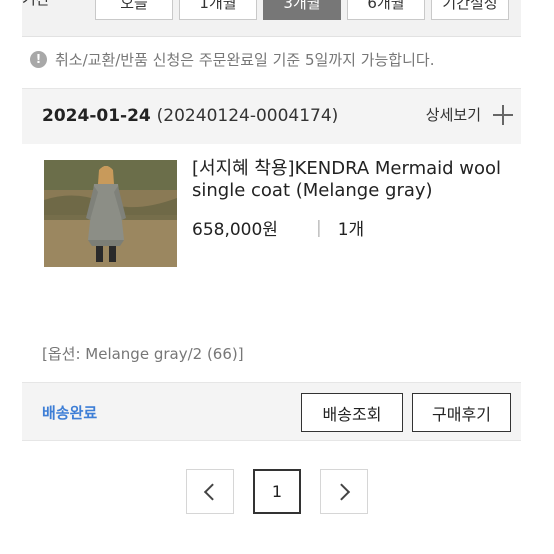  Describe the element at coordinates (245, 59) in the screenshot. I see `notice-text: 취소/교환/반품 신청은 주문완료일 기준 5일까지 가능합니다.` at that location.